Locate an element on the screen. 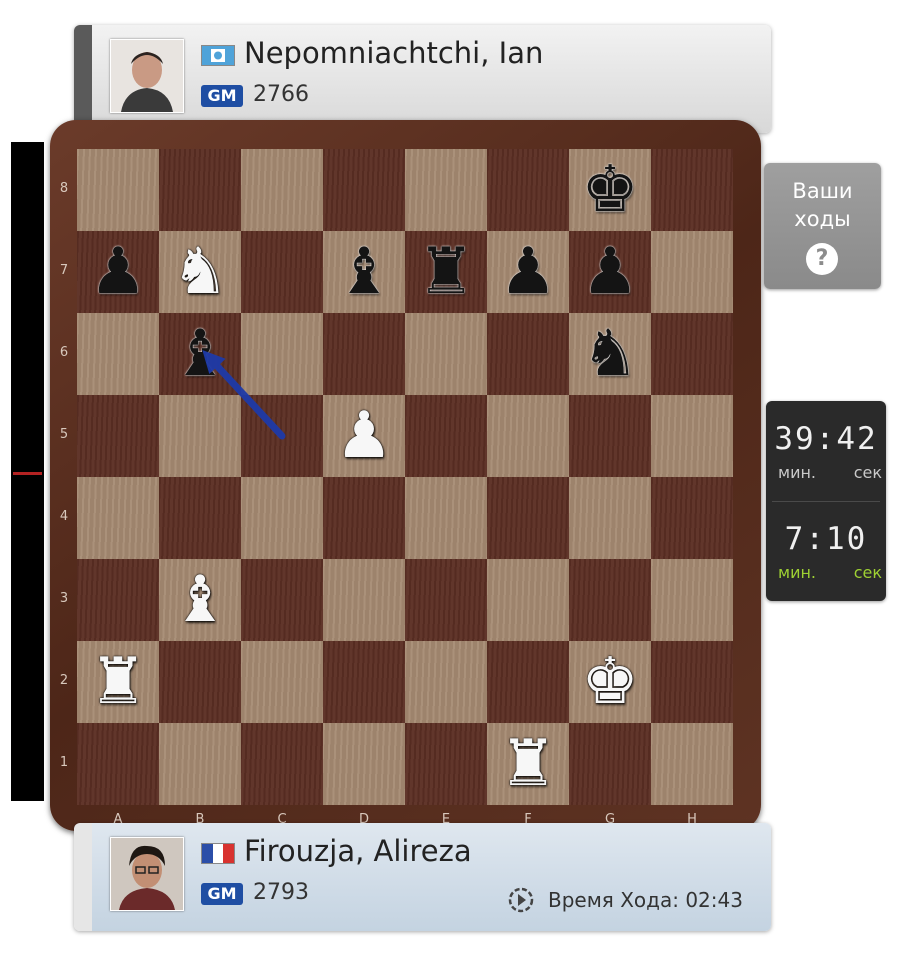 This screenshot has height=961, width=898. square-e6 is located at coordinates (446, 354).